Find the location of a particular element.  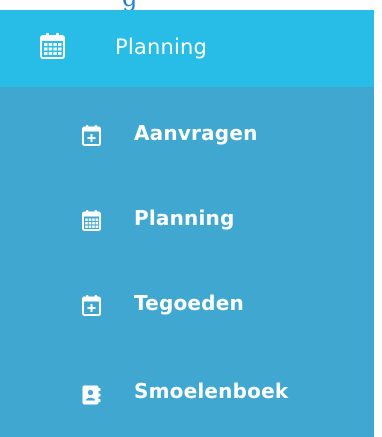

menu-item-label: Aanvragen is located at coordinates (196, 133).